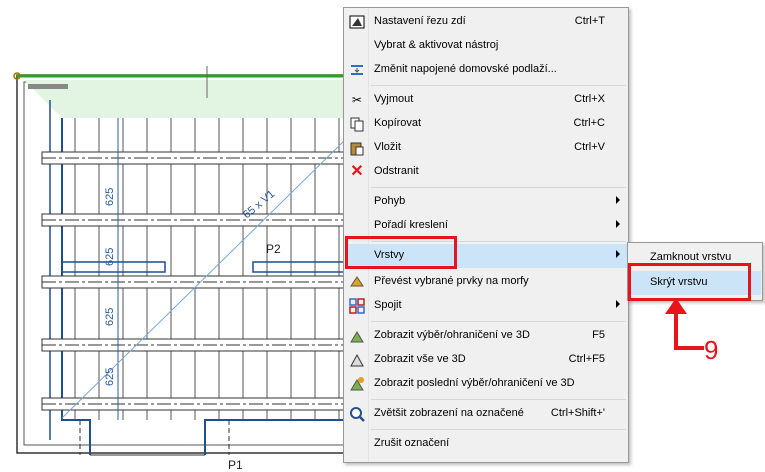 This screenshot has height=472, width=765. I want to click on menu-item-show-last-3d: Zobrazit poslední výběr/ohraničení ve 3D, so click(486, 384).